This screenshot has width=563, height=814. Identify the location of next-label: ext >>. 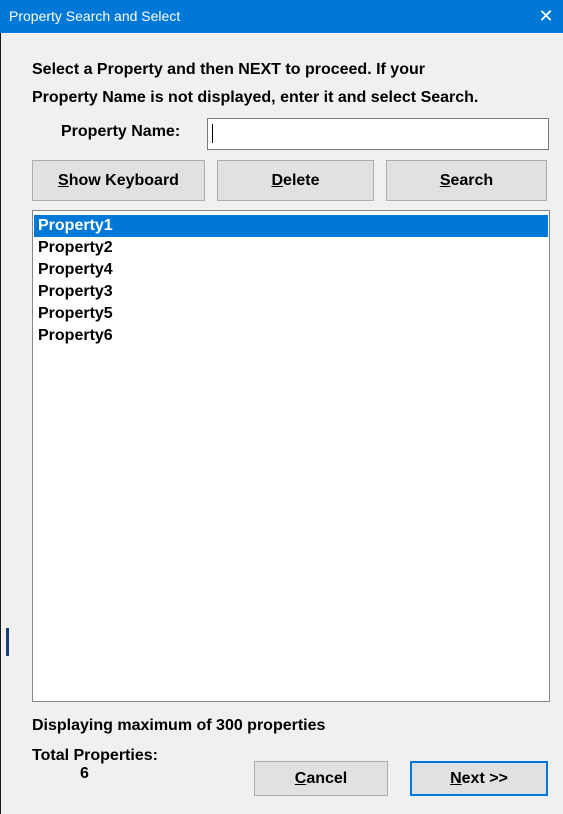
(484, 778).